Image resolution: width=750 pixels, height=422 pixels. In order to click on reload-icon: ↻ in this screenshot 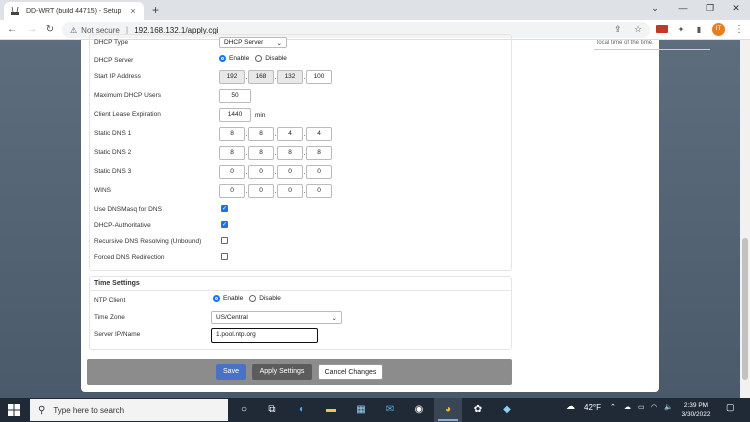, I will do `click(50, 29)`.